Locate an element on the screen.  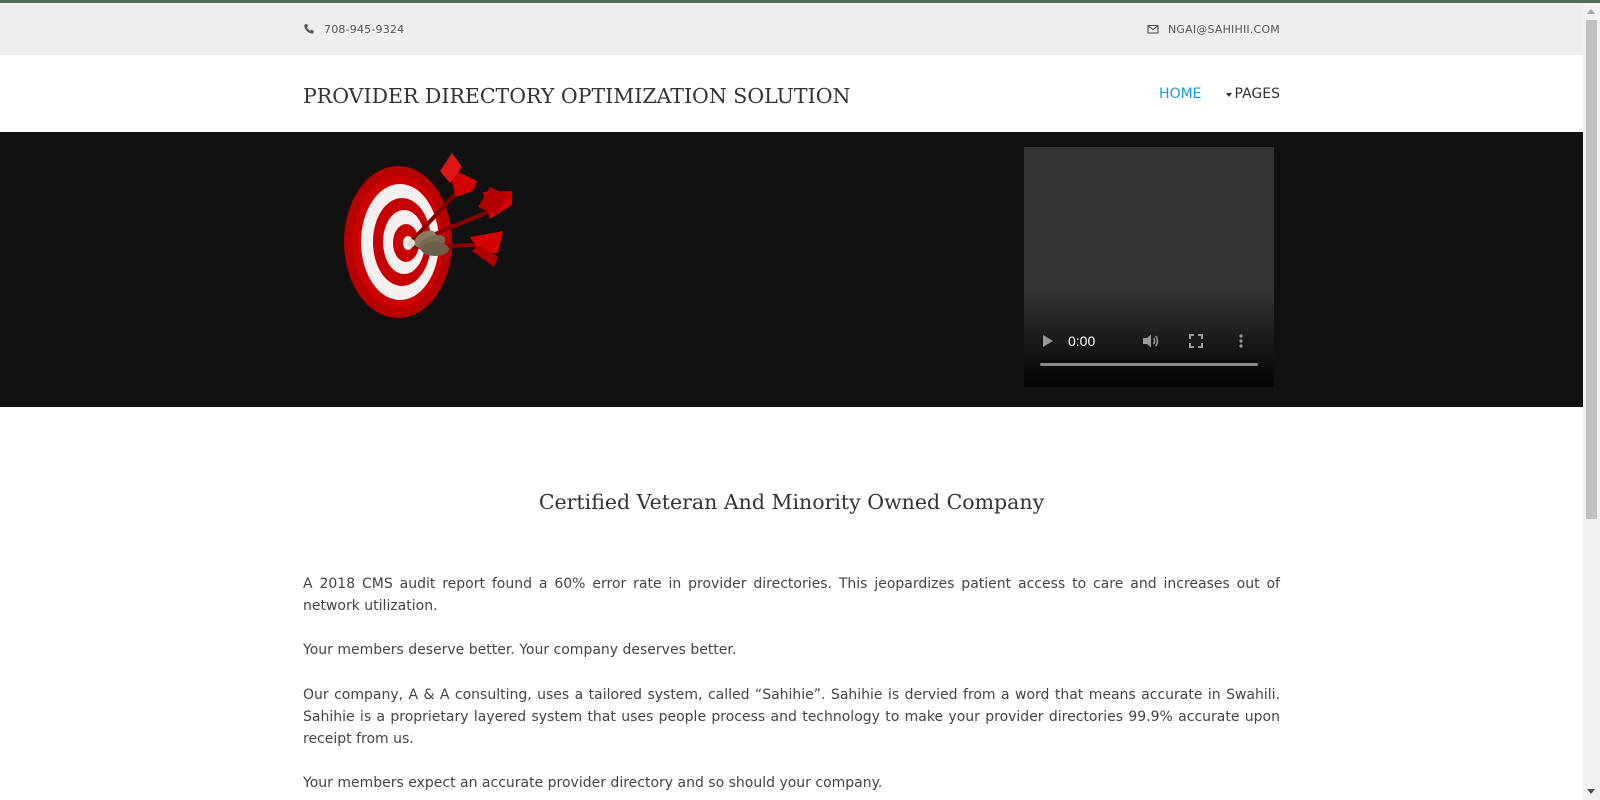
site-title: PROVIDER DIRECTORY OPTIMIZATION SOLUTION is located at coordinates (576, 96).